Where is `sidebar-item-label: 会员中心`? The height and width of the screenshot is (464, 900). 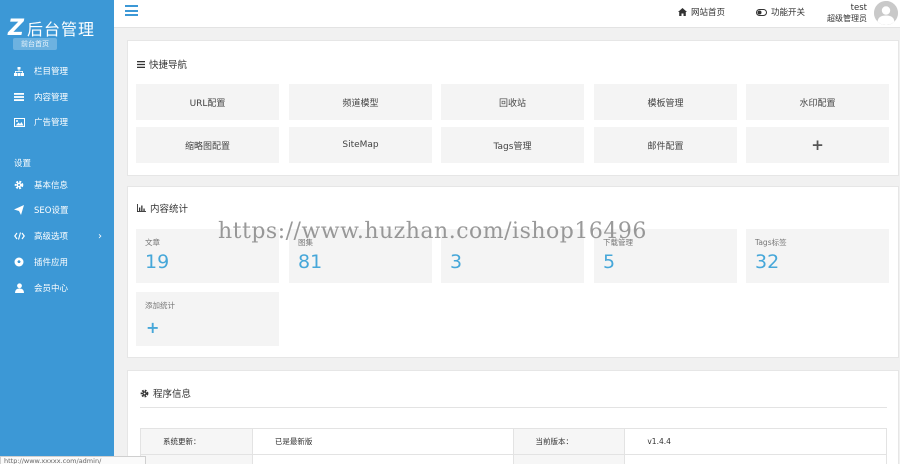 sidebar-item-label: 会员中心 is located at coordinates (51, 289).